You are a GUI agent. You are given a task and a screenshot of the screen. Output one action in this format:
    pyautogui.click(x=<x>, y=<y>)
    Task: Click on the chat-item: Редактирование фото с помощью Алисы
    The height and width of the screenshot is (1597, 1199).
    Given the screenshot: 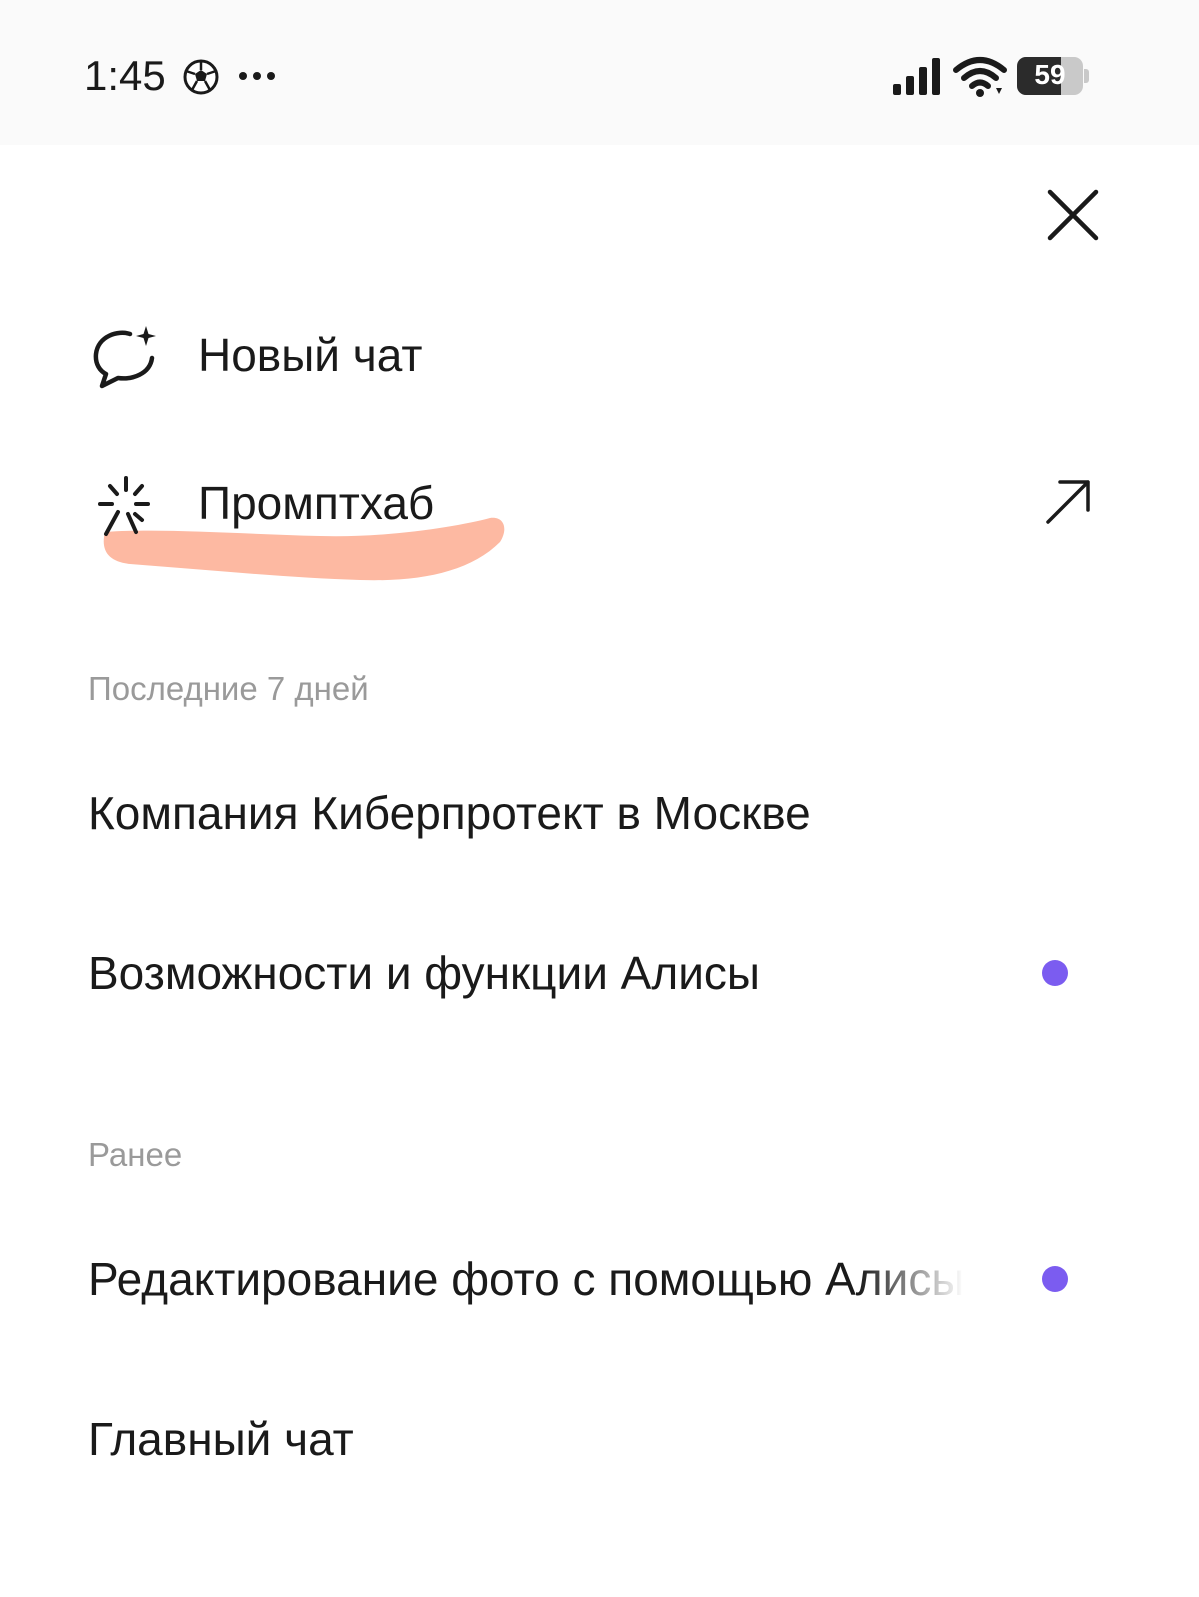 What is the action you would take?
    pyautogui.click(x=599, y=1284)
    